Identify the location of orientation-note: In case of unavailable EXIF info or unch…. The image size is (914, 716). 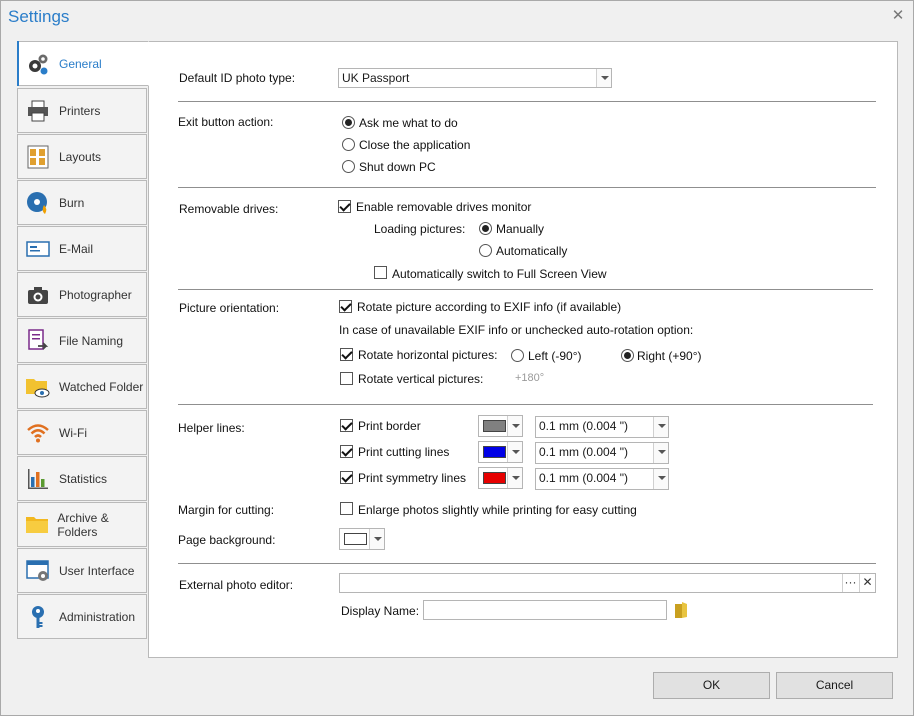
(516, 330).